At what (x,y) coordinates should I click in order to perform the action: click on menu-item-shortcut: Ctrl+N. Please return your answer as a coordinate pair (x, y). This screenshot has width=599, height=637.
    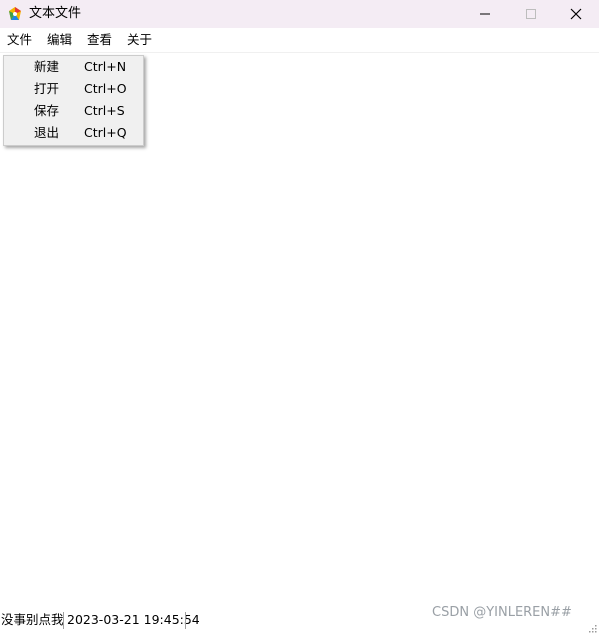
    Looking at the image, I should click on (105, 66).